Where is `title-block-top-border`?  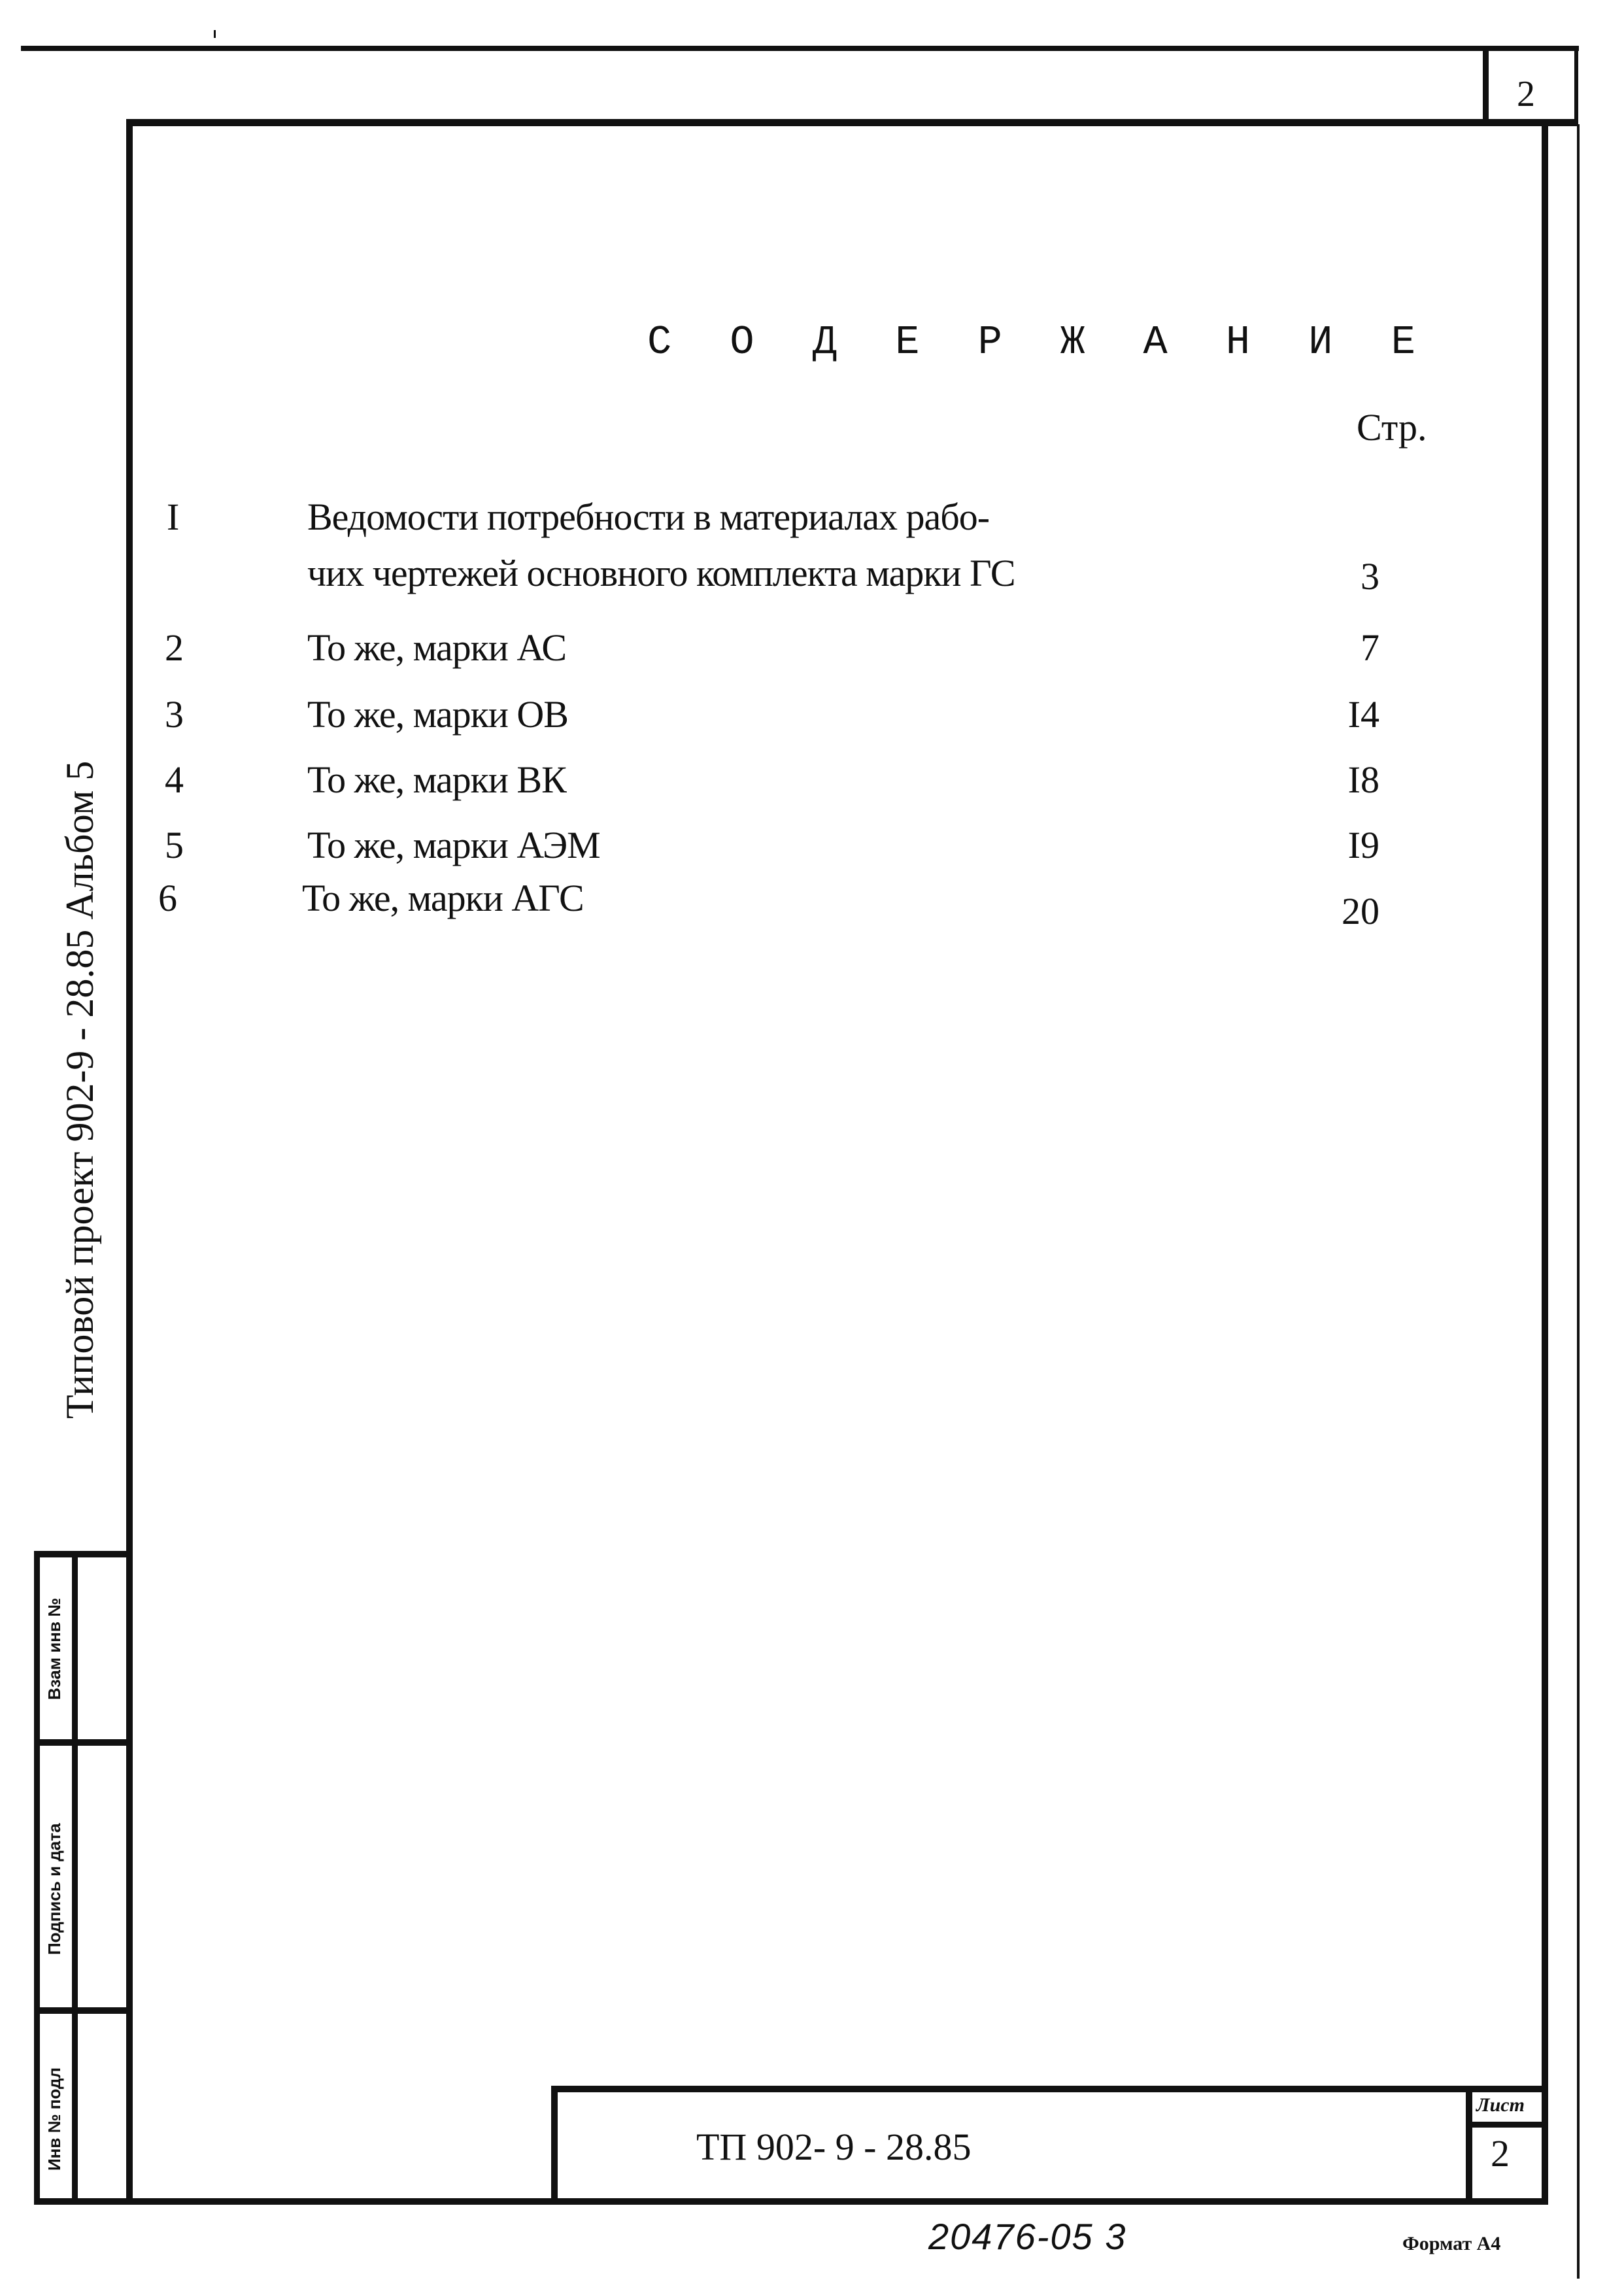 title-block-top-border is located at coordinates (1049, 2089).